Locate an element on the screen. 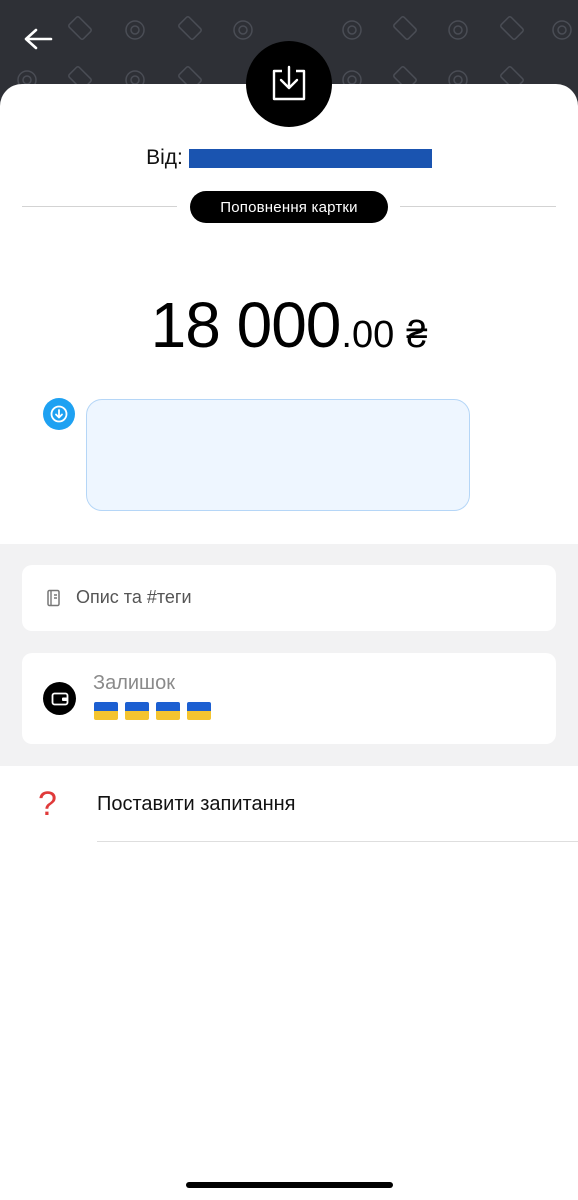 This screenshot has width=578, height=1200. back-button is located at coordinates (38, 39).